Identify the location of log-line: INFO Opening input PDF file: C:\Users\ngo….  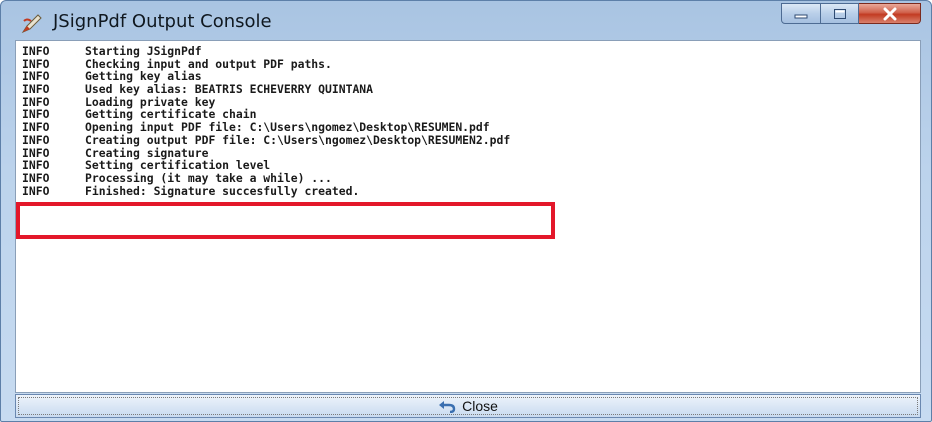
(266, 127).